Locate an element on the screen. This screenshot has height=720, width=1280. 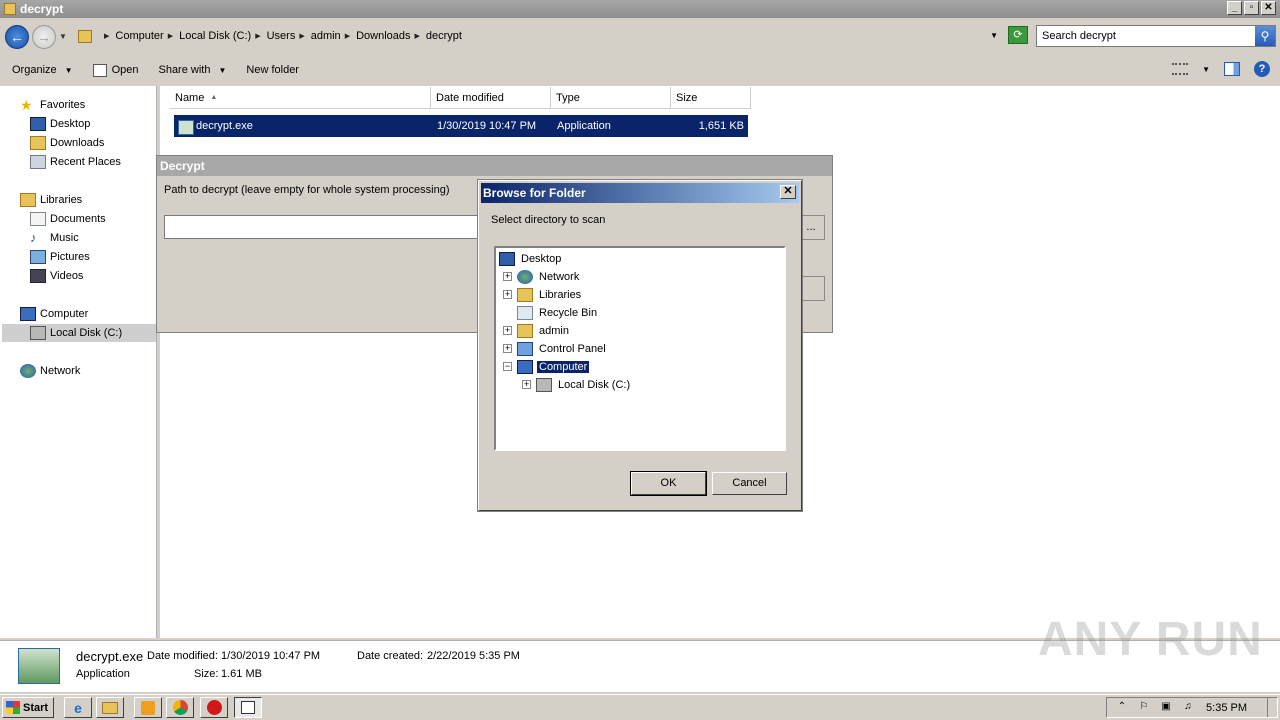
taskbar-media-player is located at coordinates (148, 707).